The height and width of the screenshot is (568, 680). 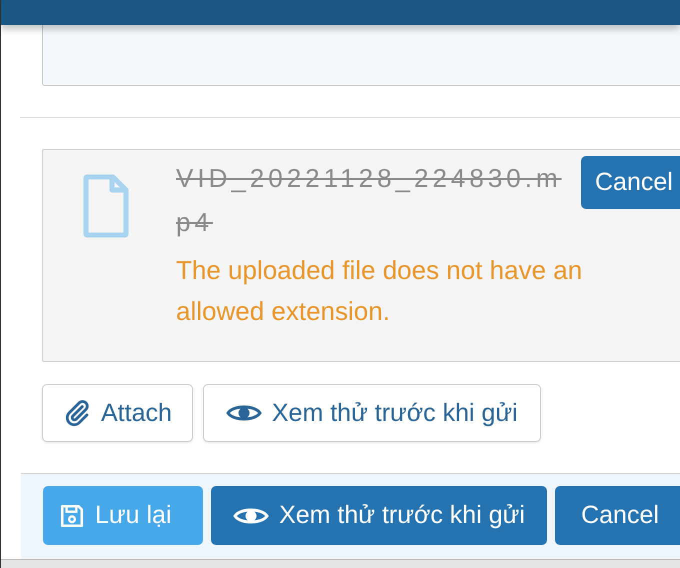 What do you see at coordinates (369, 200) in the screenshot?
I see `file-name: VID_20221128_224830.mp4` at bounding box center [369, 200].